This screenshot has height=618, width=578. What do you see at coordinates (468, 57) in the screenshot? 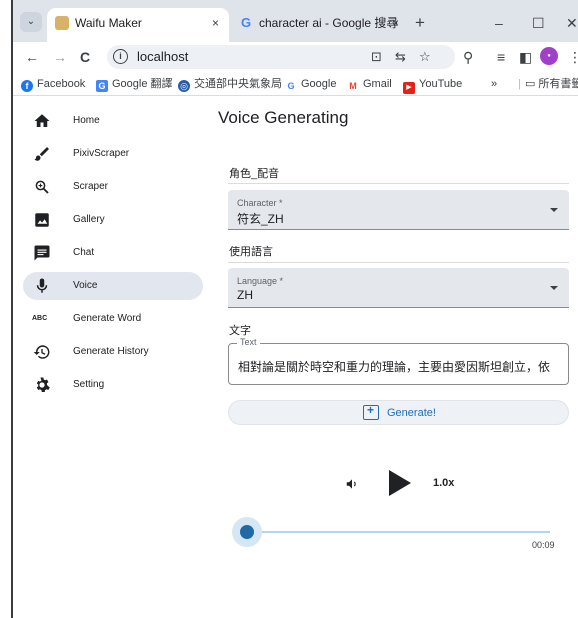
I see `extensions-icon: ⚲` at bounding box center [468, 57].